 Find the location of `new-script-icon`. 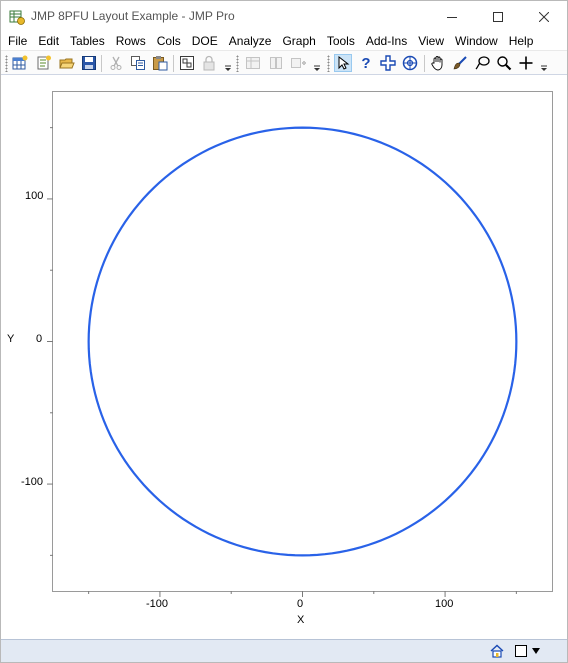

new-script-icon is located at coordinates (44, 62).